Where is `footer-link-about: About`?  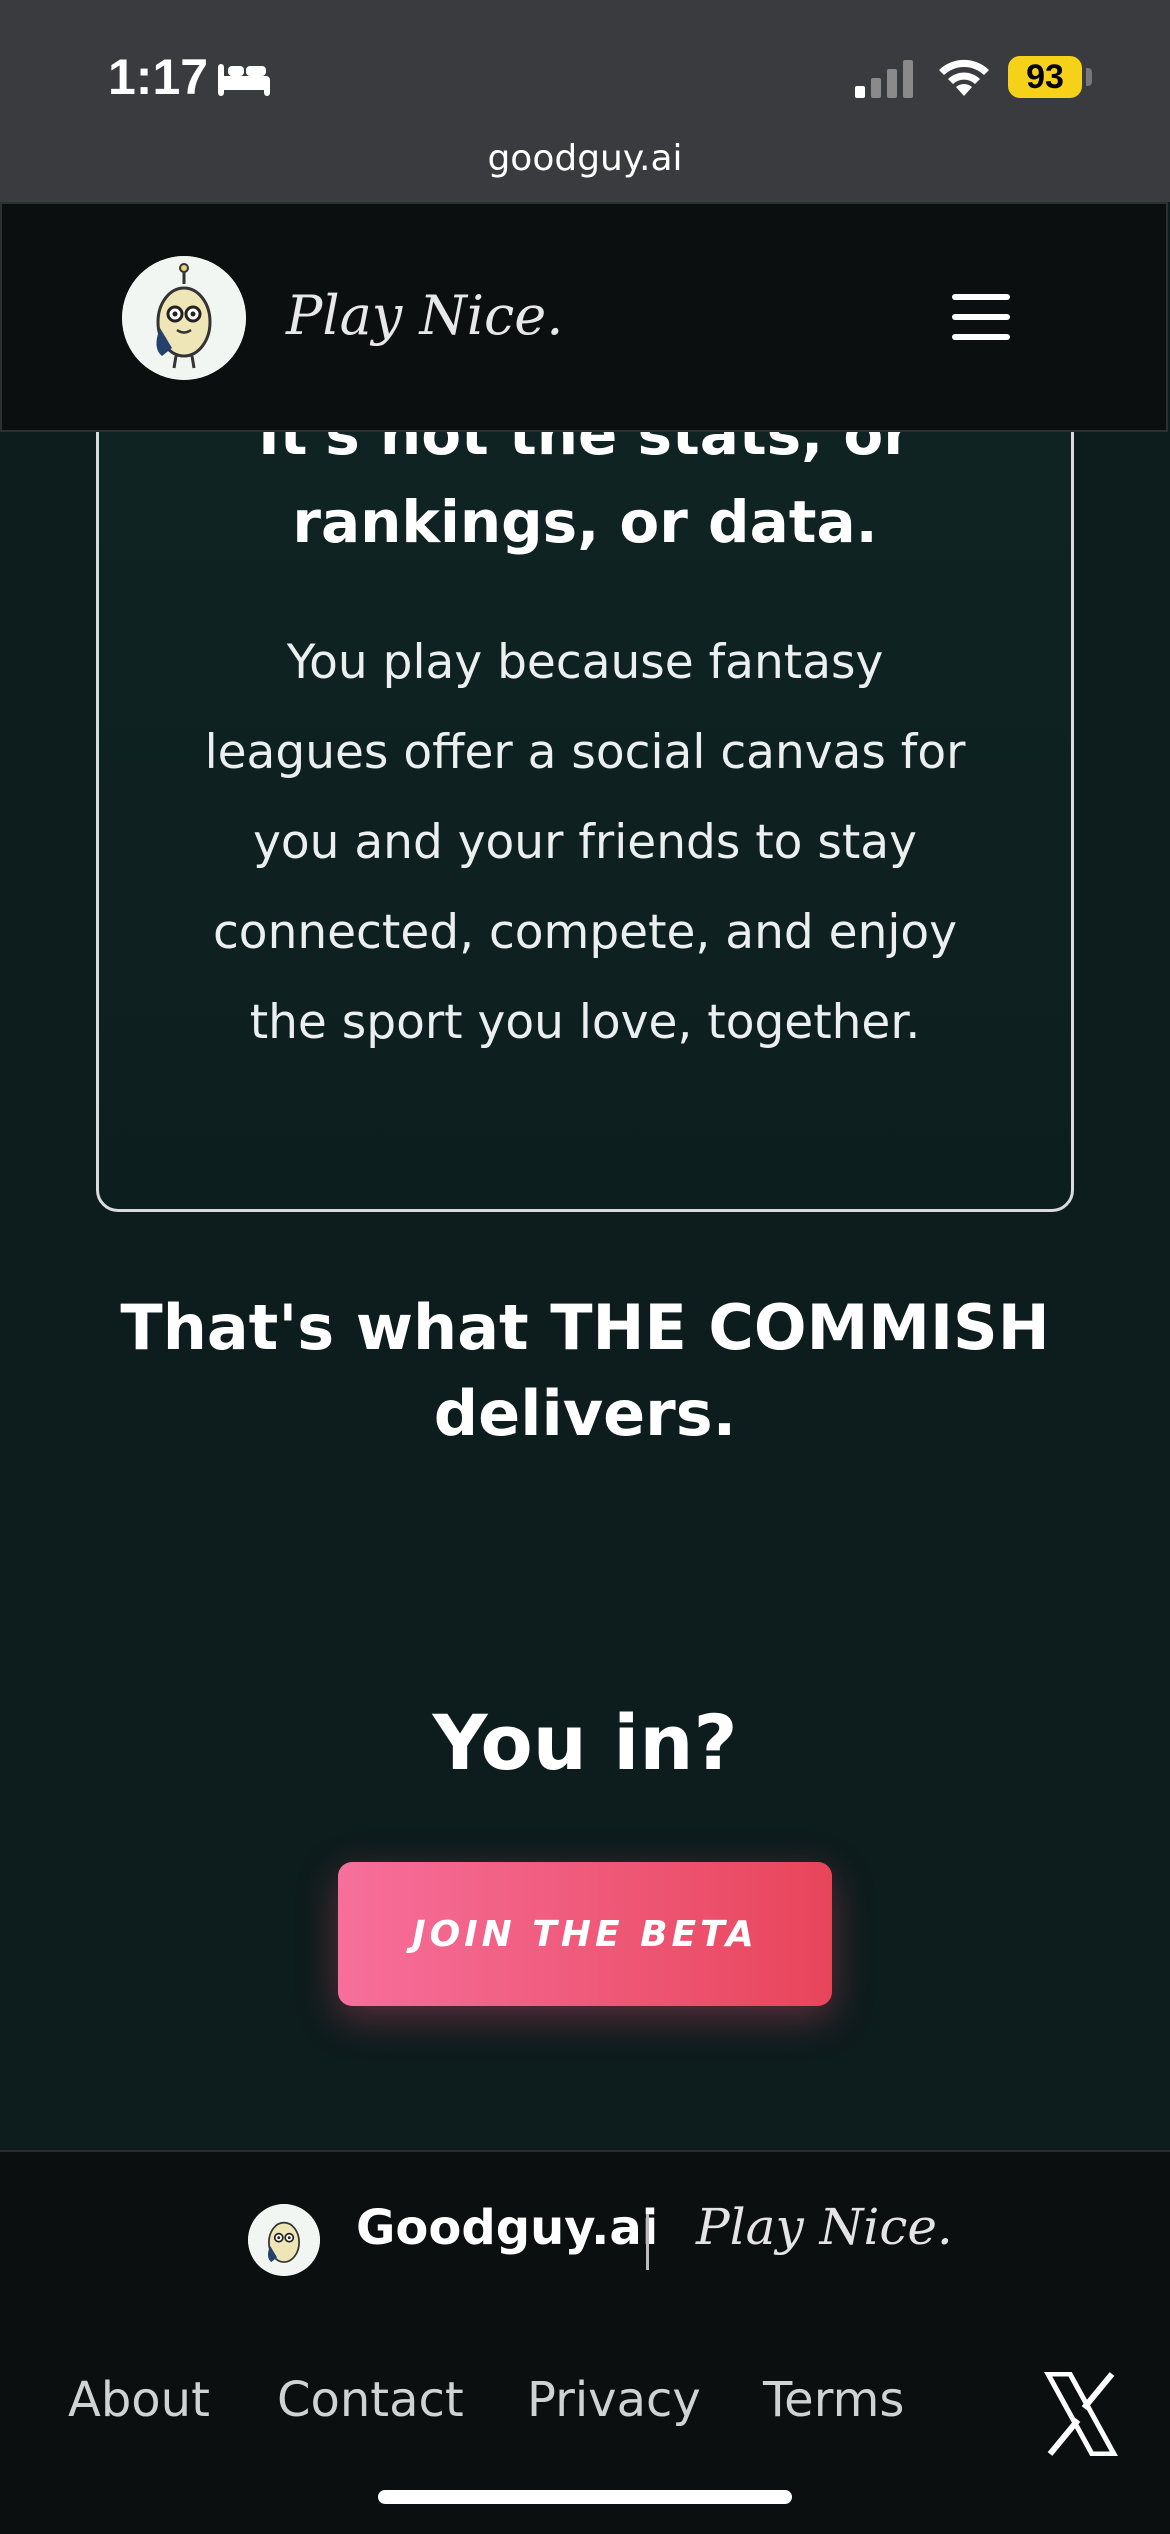
footer-link-about: About is located at coordinates (139, 2400).